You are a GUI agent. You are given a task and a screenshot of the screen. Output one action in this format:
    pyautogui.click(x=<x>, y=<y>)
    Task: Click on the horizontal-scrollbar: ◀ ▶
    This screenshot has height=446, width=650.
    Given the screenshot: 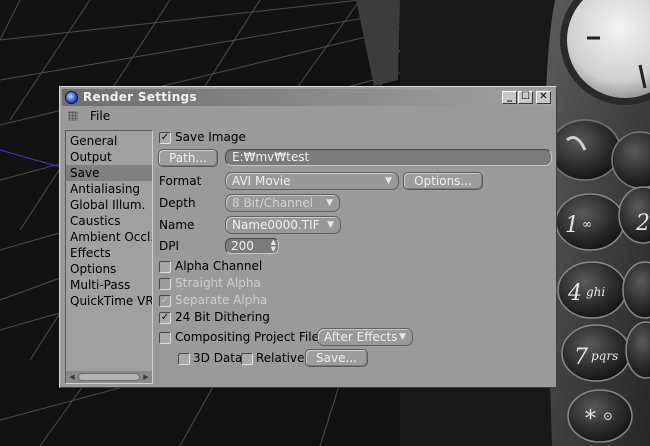 What is the action you would take?
    pyautogui.click(x=109, y=377)
    